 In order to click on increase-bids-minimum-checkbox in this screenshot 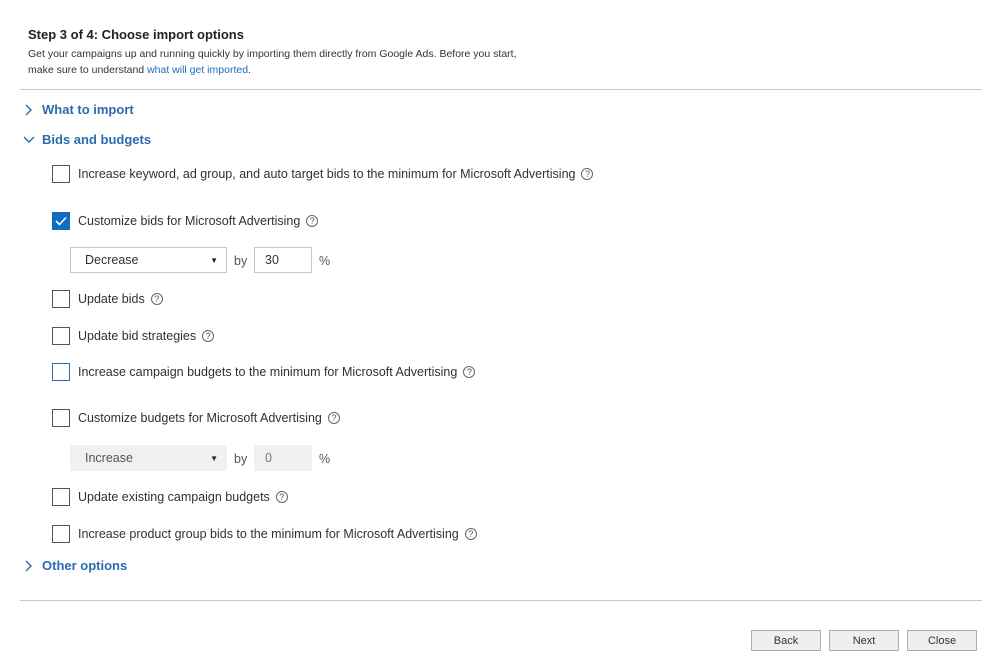, I will do `click(61, 174)`.